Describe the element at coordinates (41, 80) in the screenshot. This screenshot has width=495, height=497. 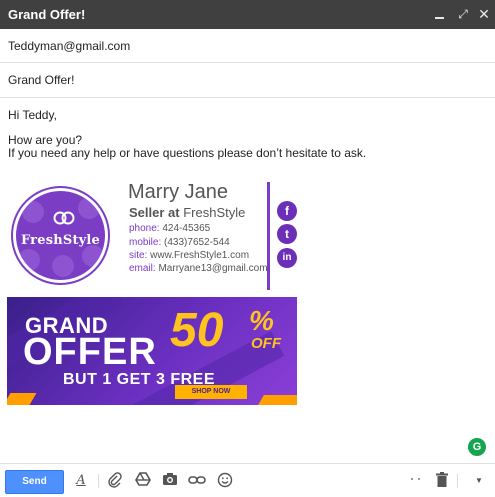
I see `subject-value: Grand Offer!` at that location.